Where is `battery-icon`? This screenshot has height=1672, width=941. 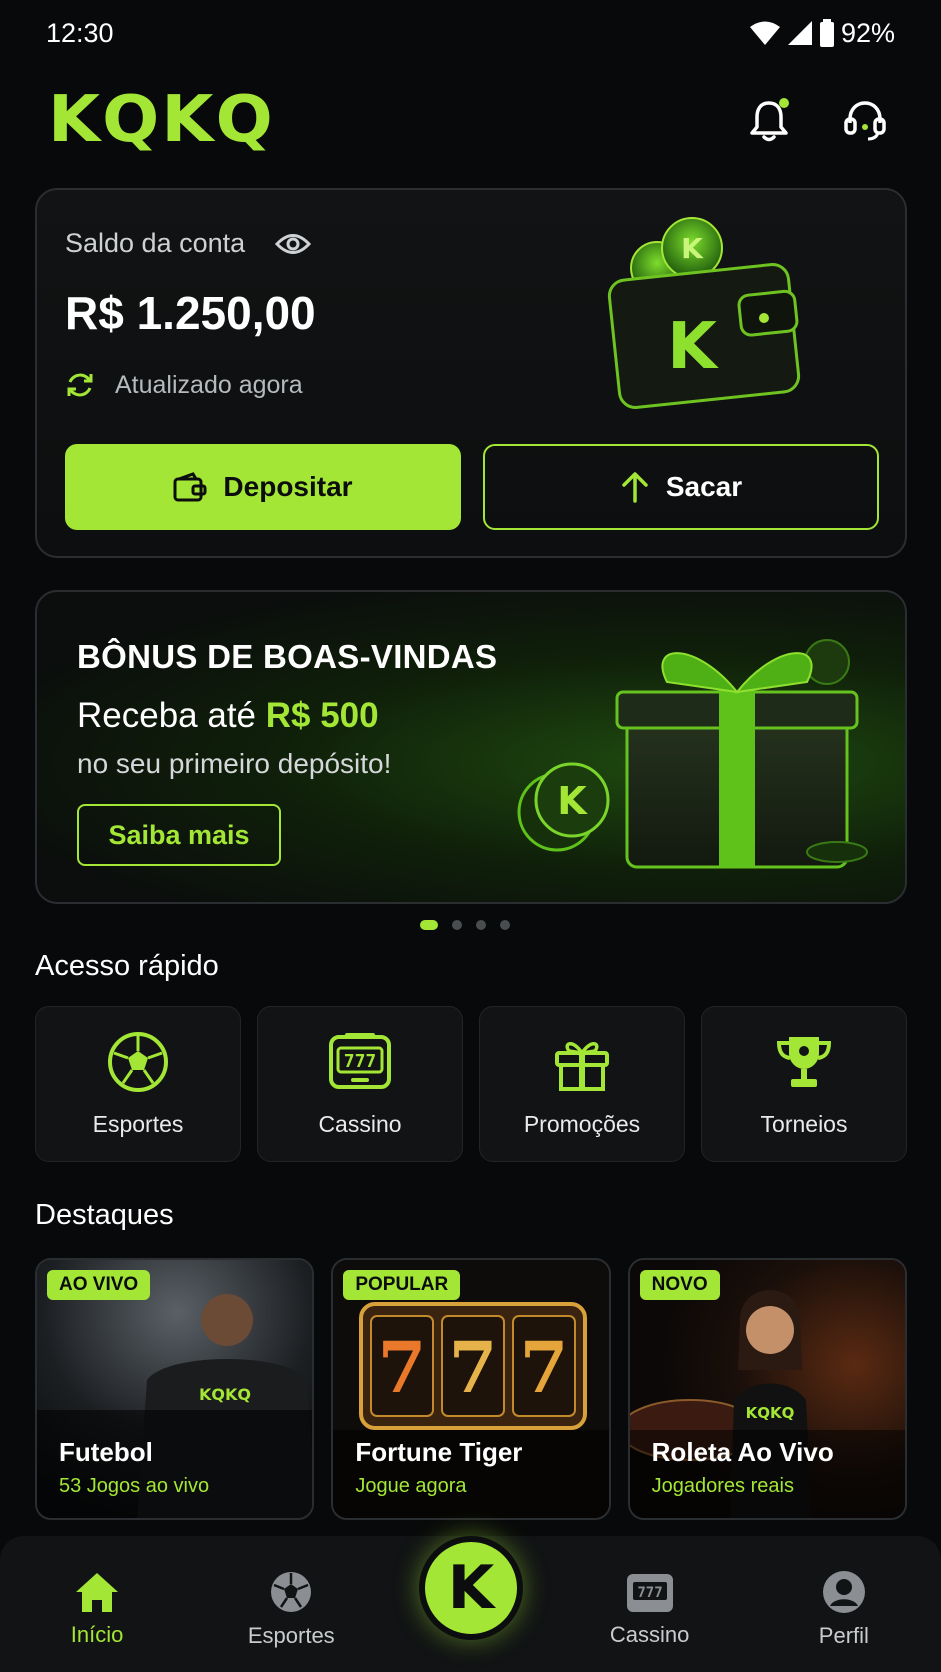 battery-icon is located at coordinates (826, 33).